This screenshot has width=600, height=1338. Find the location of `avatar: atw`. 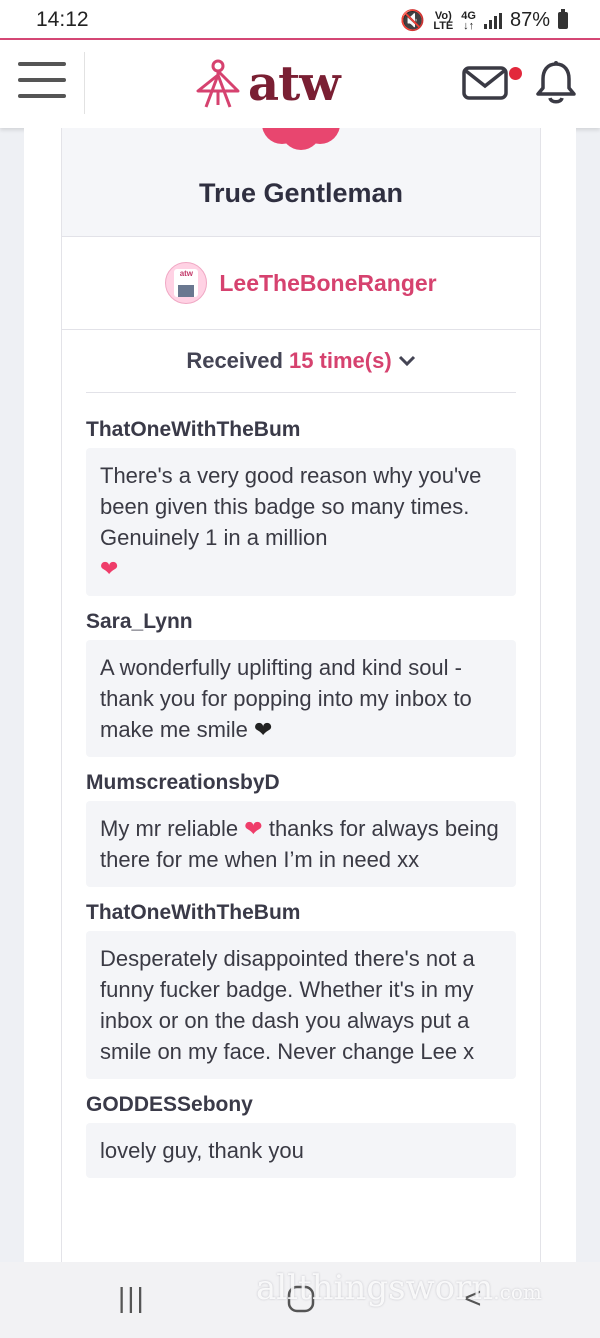

avatar: atw is located at coordinates (186, 283).